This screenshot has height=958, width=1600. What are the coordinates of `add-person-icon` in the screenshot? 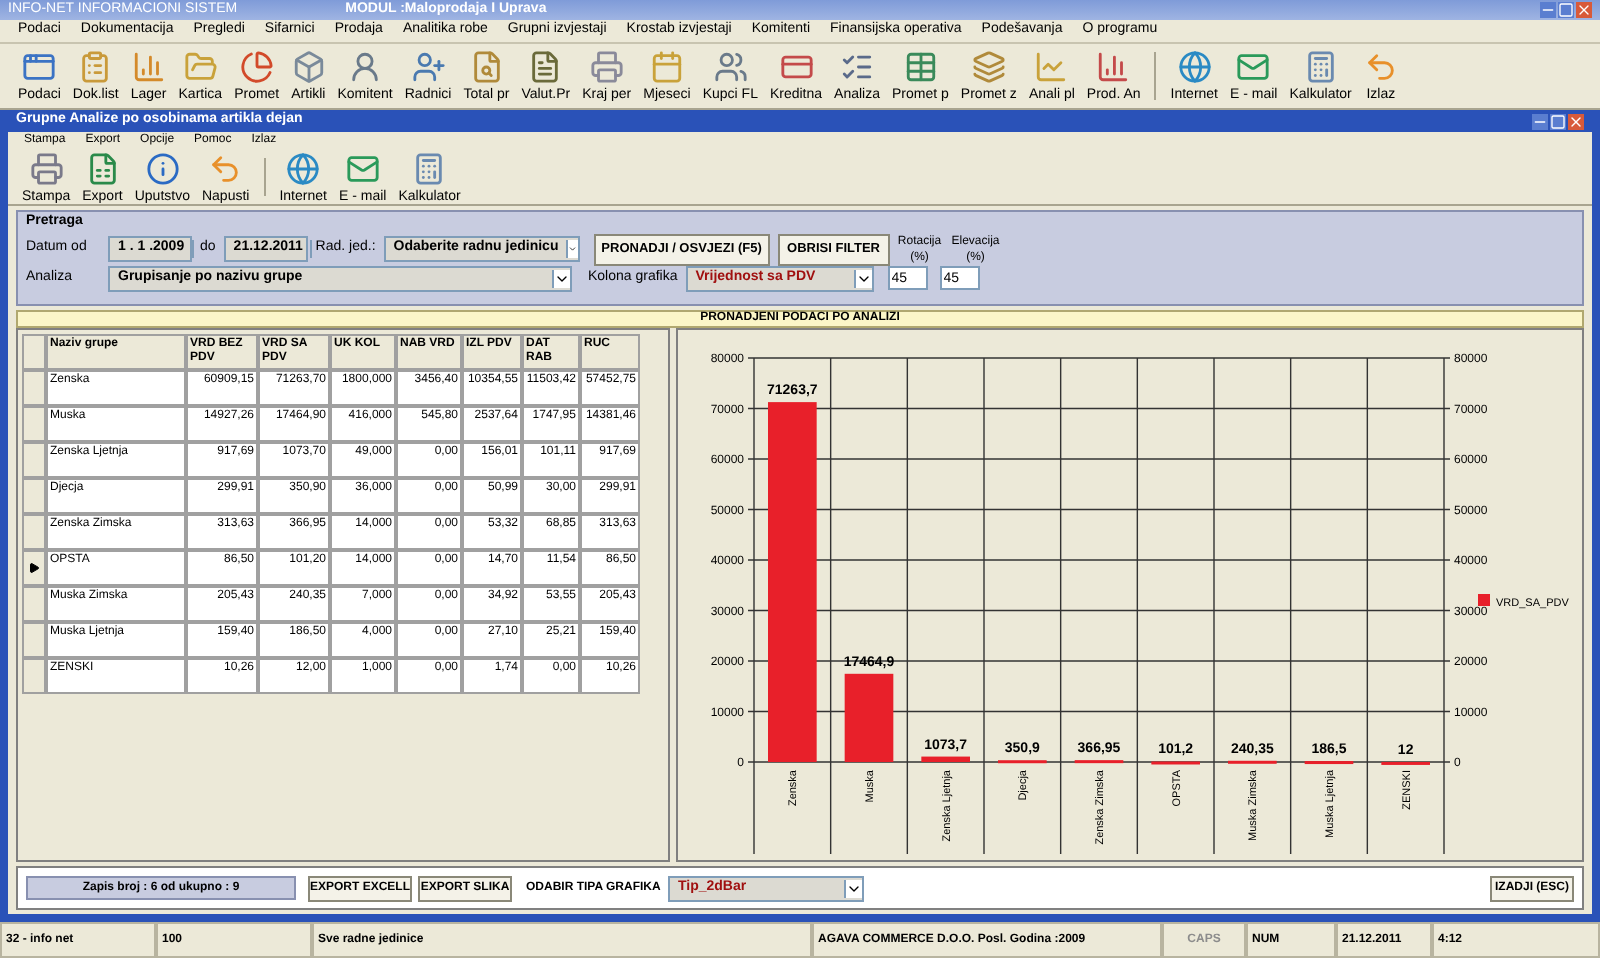 It's located at (428, 67).